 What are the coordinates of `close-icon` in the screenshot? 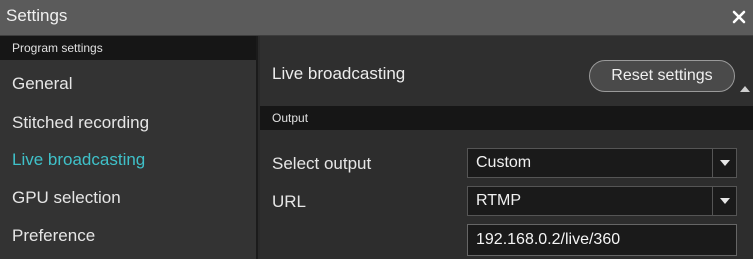 It's located at (739, 17).